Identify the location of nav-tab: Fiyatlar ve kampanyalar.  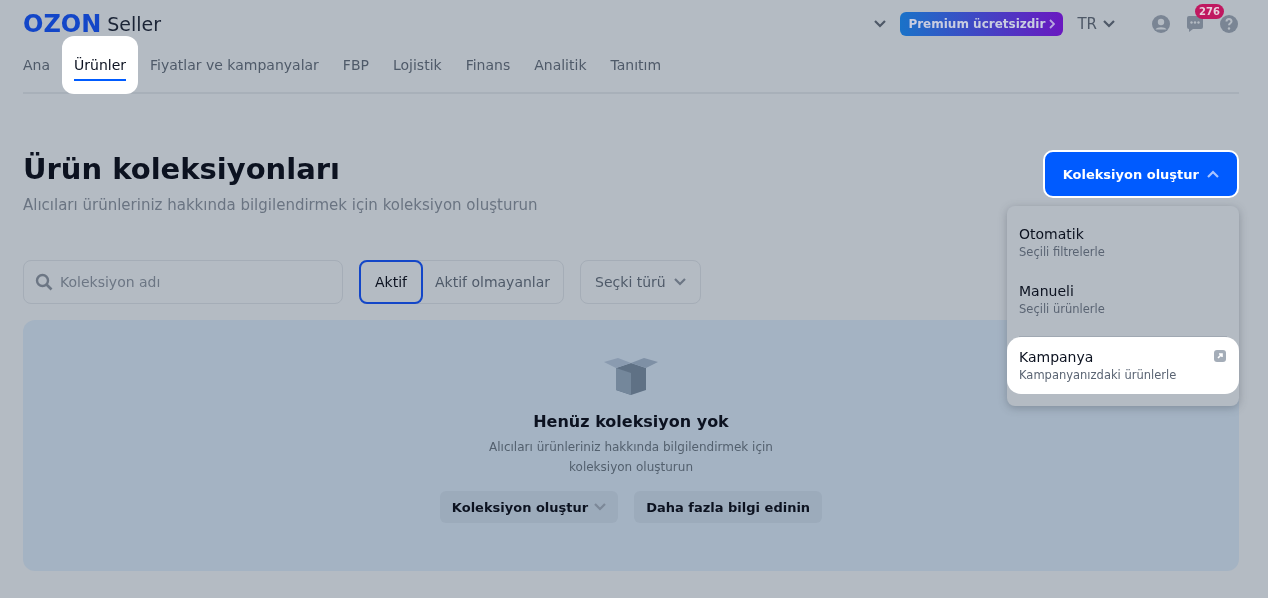
(234, 65).